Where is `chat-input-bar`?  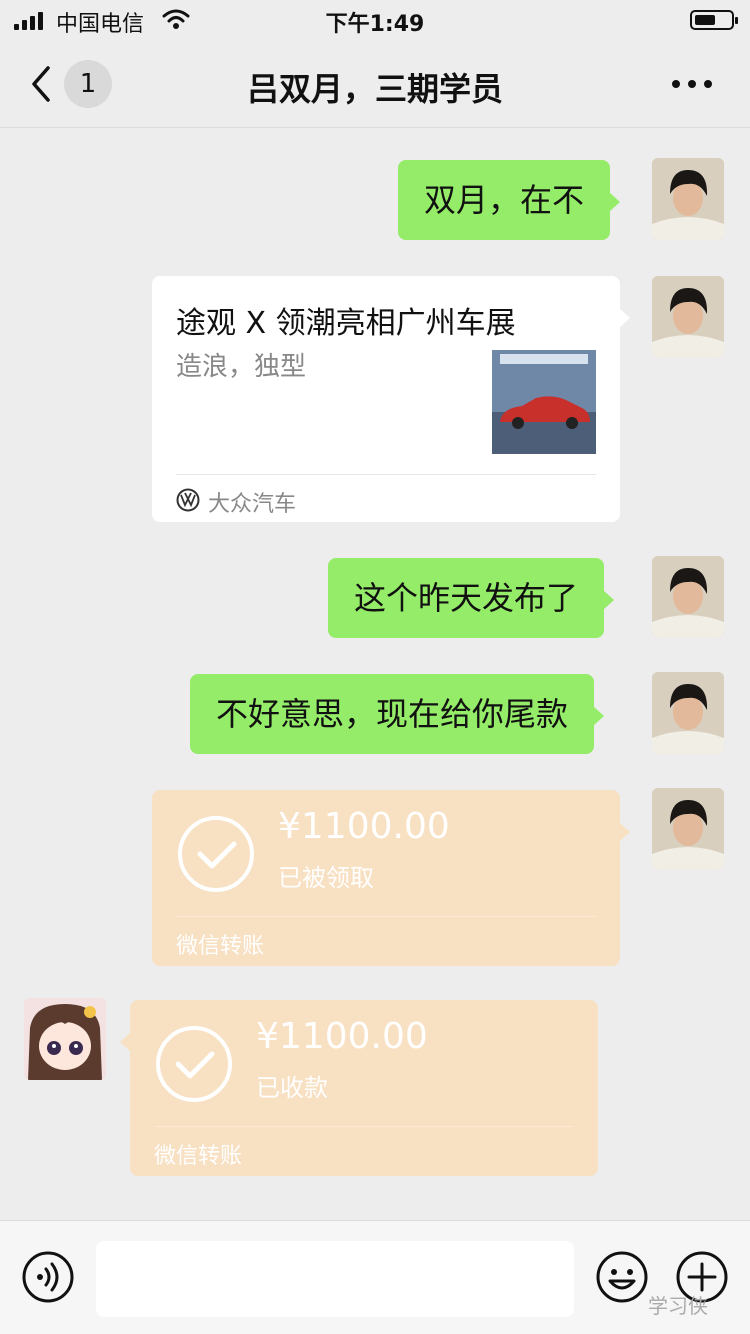 chat-input-bar is located at coordinates (375, 1277).